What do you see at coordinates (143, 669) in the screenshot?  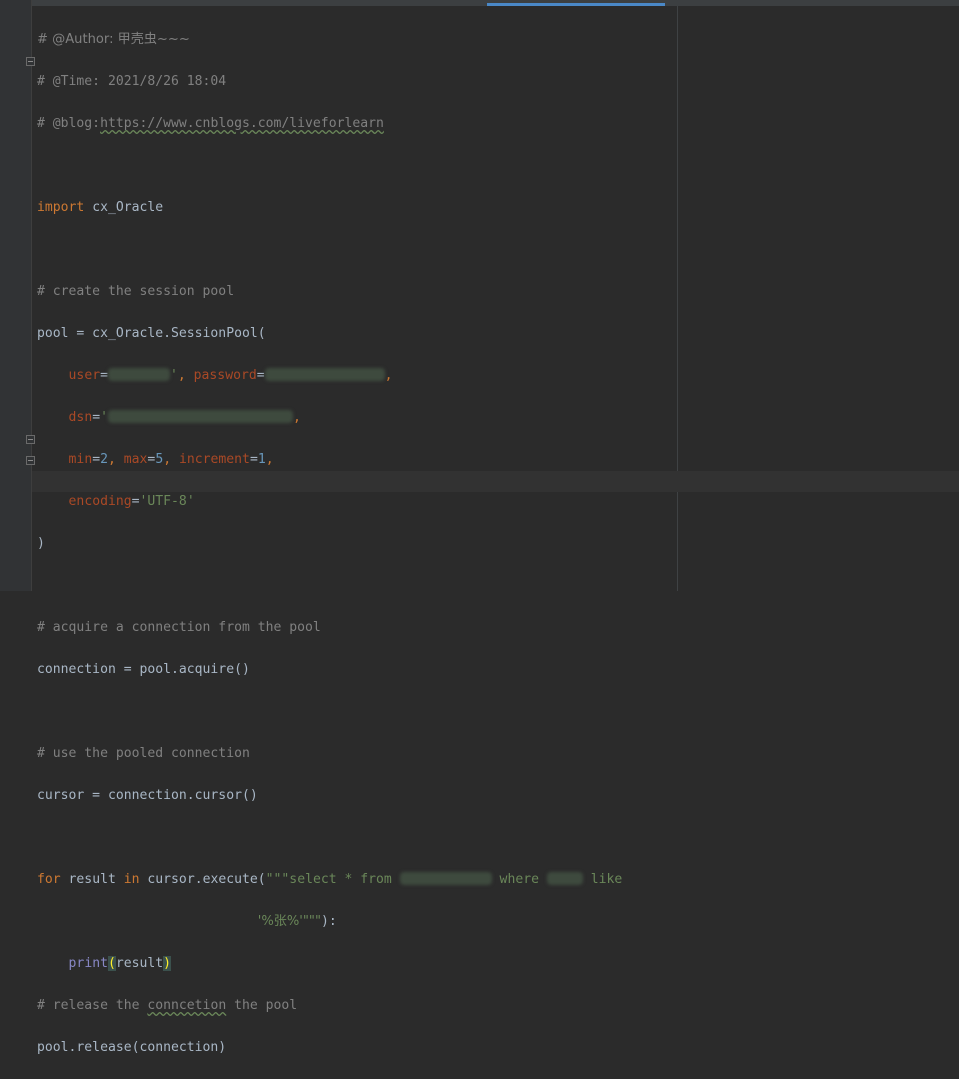 I see `code-line-connection: connection = pool.acquire()` at bounding box center [143, 669].